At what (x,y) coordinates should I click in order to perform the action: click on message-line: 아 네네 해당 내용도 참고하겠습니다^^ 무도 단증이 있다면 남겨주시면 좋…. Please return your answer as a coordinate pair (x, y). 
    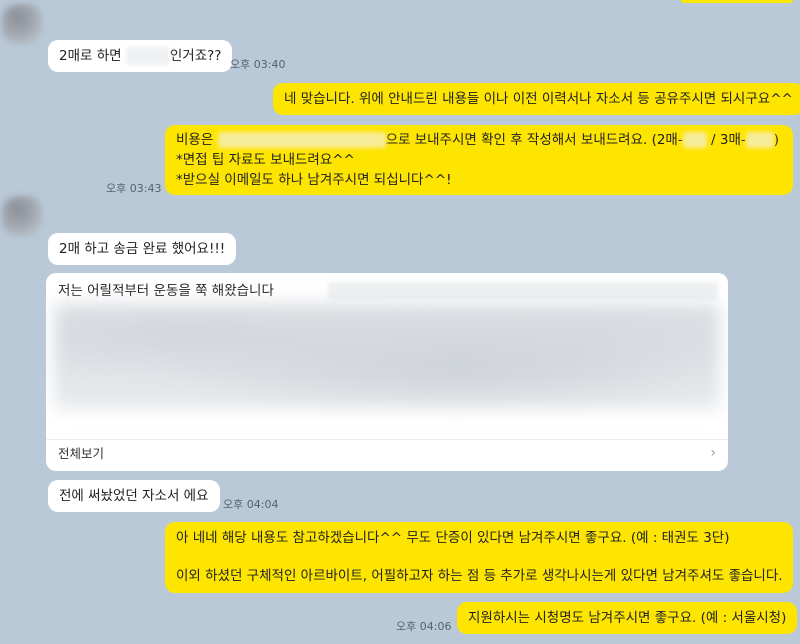
    Looking at the image, I should click on (453, 538).